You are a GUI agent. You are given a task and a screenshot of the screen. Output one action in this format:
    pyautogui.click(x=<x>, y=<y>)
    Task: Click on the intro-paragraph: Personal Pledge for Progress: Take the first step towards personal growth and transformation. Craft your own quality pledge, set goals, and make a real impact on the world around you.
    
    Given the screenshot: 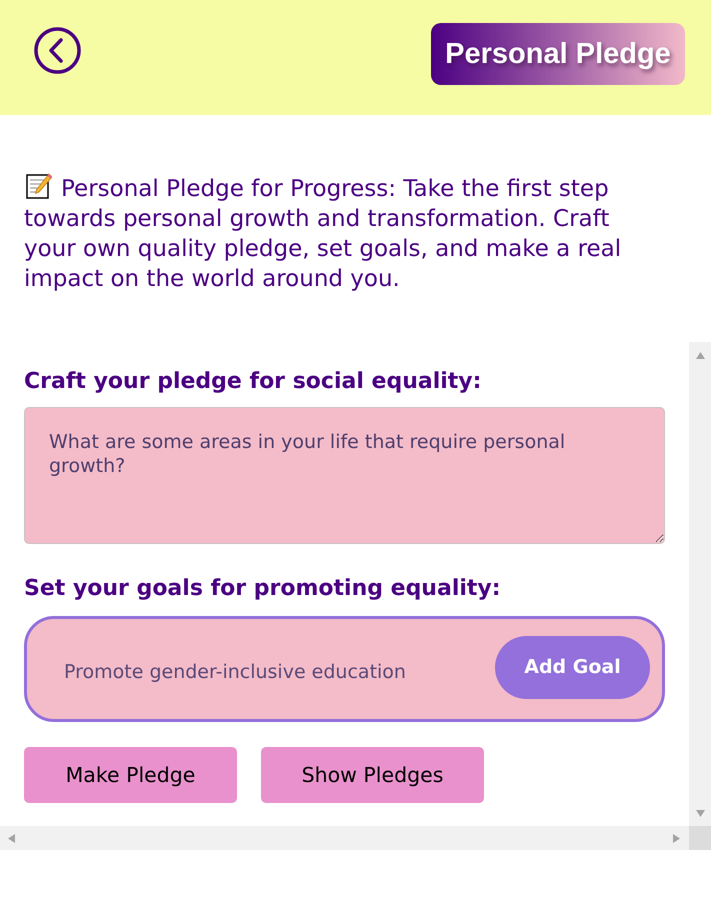 What is the action you would take?
    pyautogui.click(x=330, y=233)
    